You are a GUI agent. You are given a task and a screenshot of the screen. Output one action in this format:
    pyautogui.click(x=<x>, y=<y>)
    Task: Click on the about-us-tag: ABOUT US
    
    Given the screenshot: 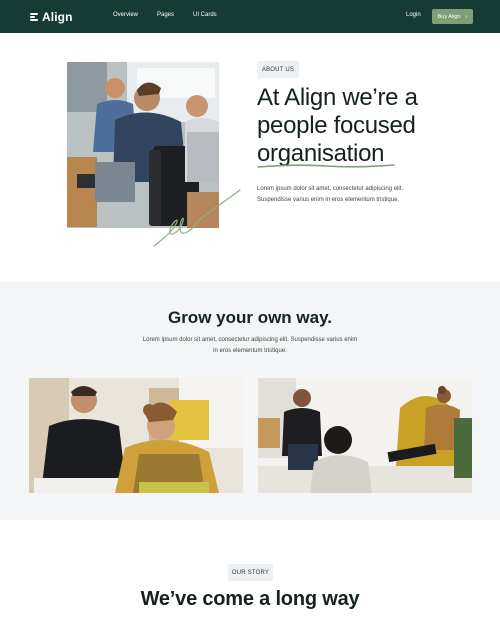 What is the action you would take?
    pyautogui.click(x=278, y=69)
    